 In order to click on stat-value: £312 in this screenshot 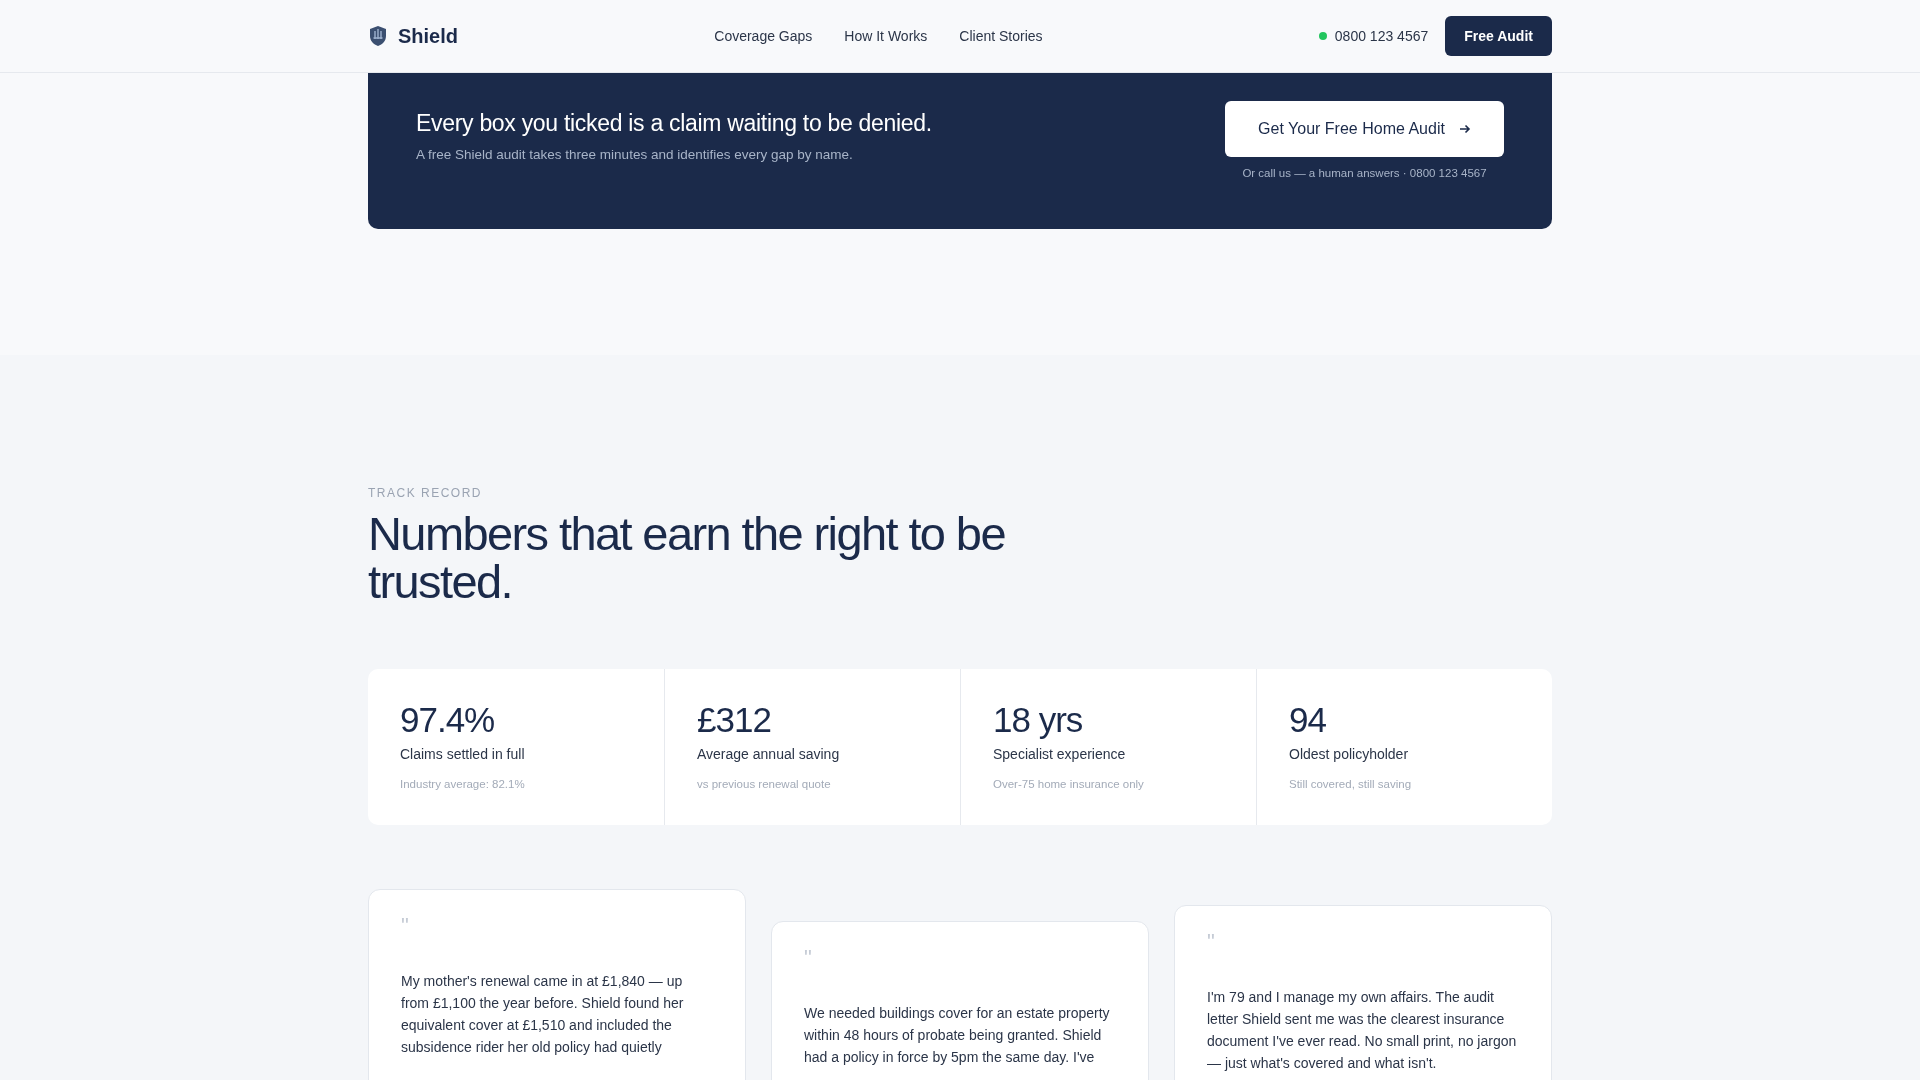, I will do `click(734, 720)`.